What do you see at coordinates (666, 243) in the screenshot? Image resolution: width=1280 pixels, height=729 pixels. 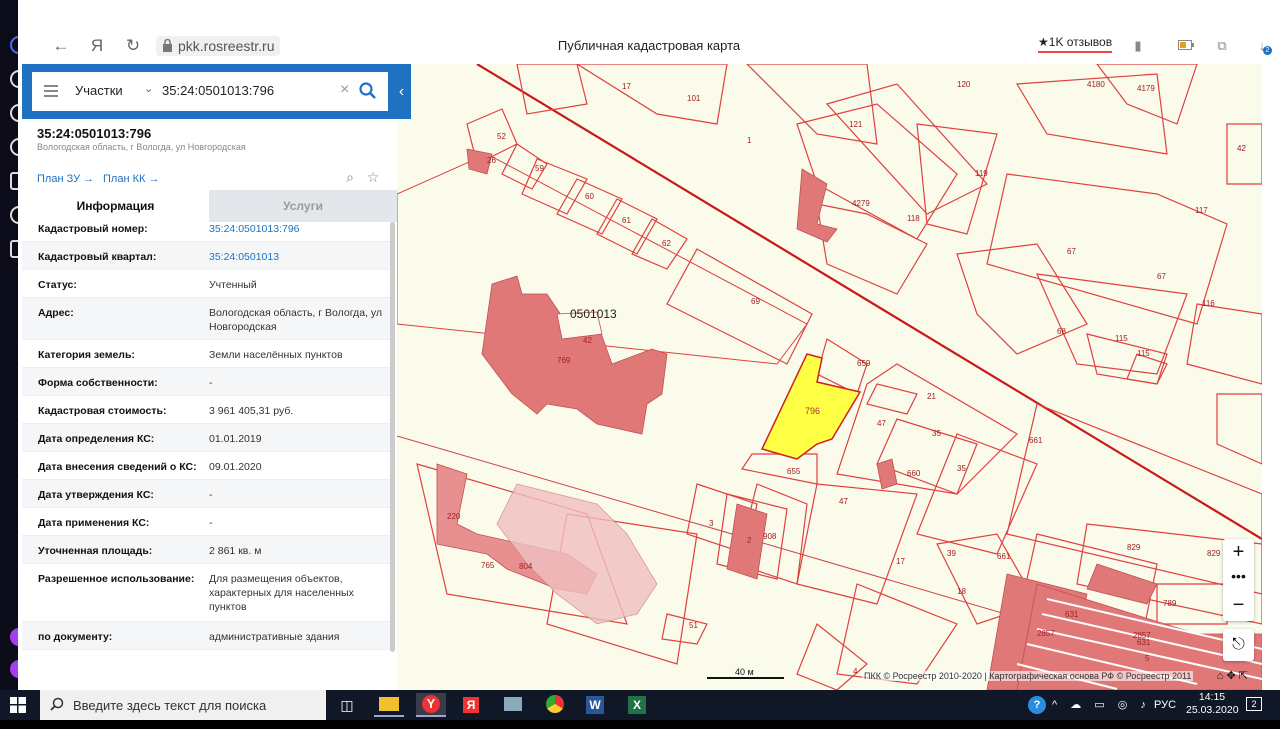 I see `parcel-label: 62` at bounding box center [666, 243].